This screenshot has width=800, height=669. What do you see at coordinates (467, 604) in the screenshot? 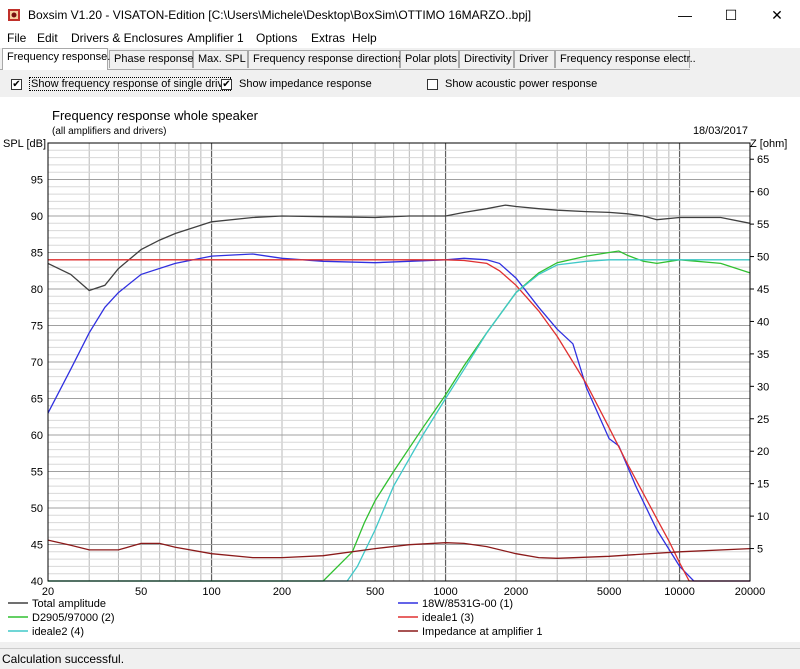
I see `legend-label: 18W/8531G-00 (1)` at bounding box center [467, 604].